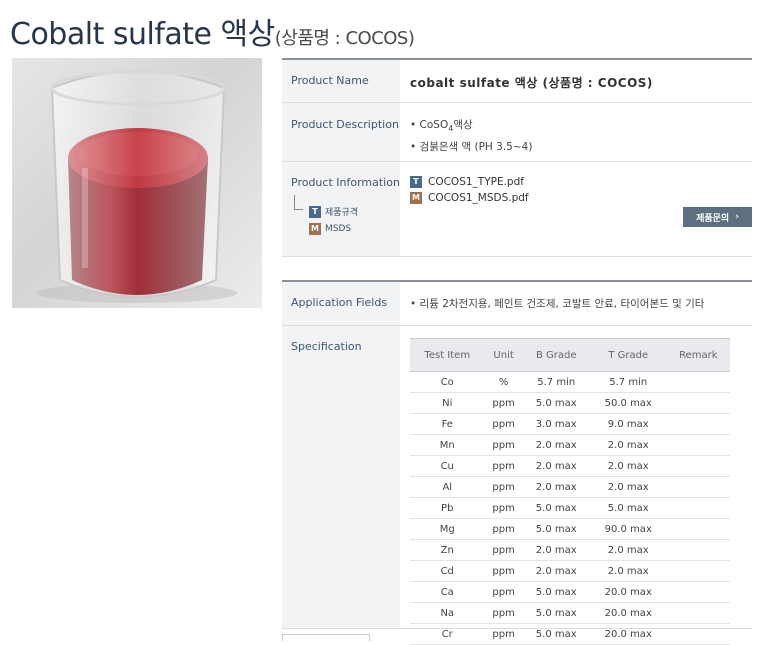  Describe the element at coordinates (447, 571) in the screenshot. I see `table-cell: Cd` at that location.